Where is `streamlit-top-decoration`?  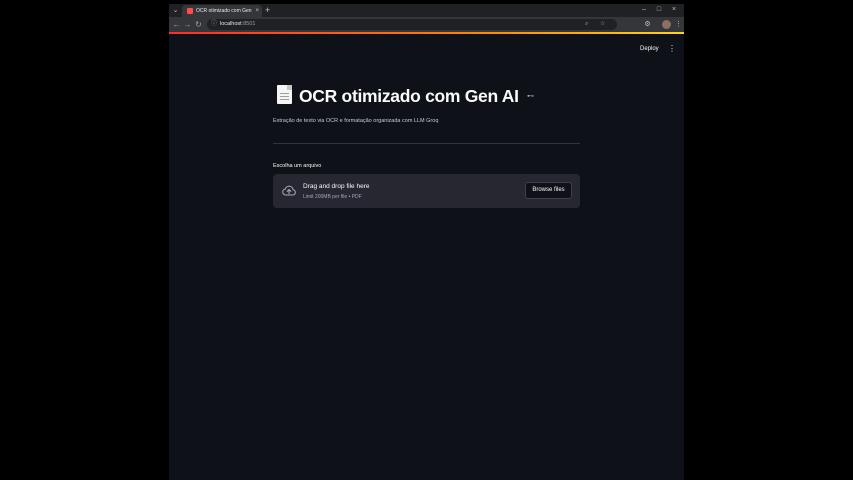
streamlit-top-decoration is located at coordinates (426, 33).